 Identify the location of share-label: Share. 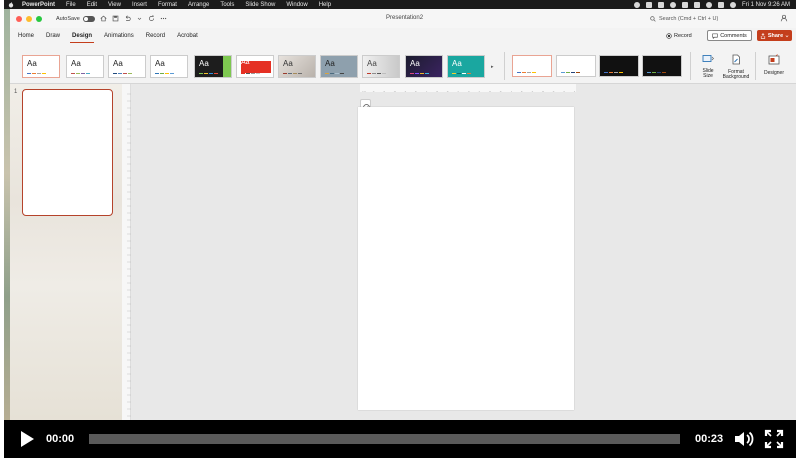
(775, 35).